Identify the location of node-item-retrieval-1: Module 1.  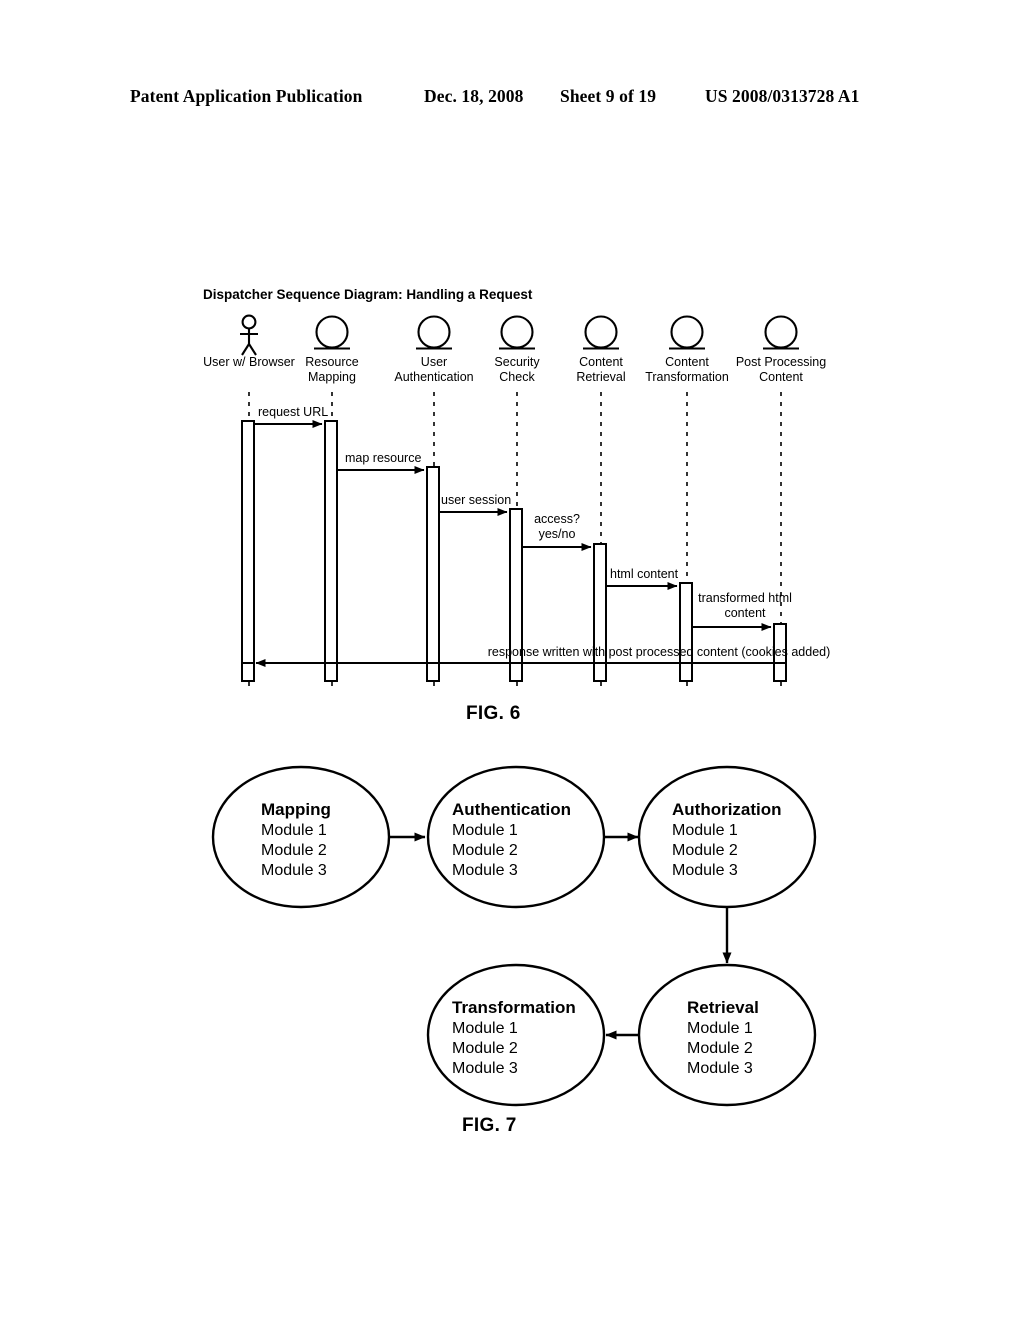
(720, 1028).